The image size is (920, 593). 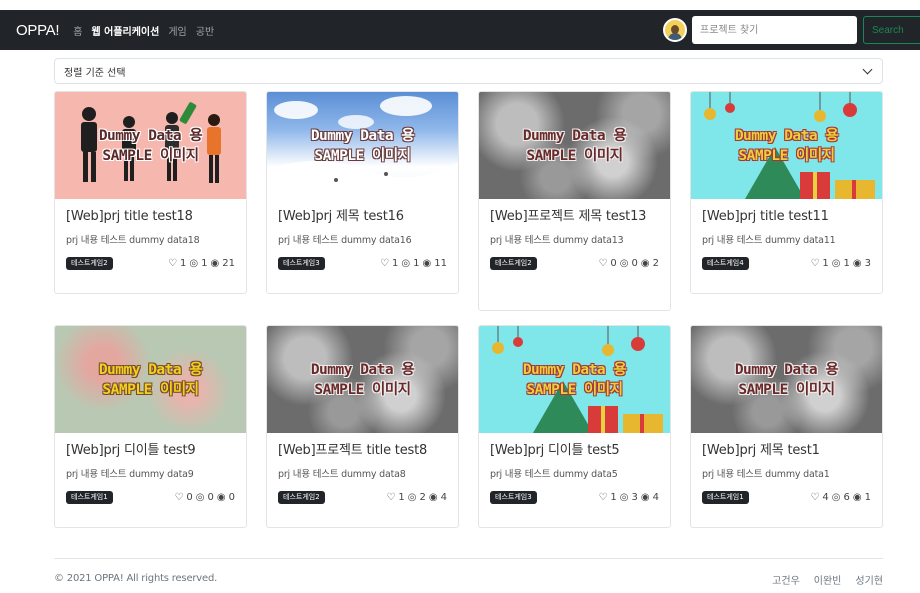 I want to click on search-input, so click(x=774, y=30).